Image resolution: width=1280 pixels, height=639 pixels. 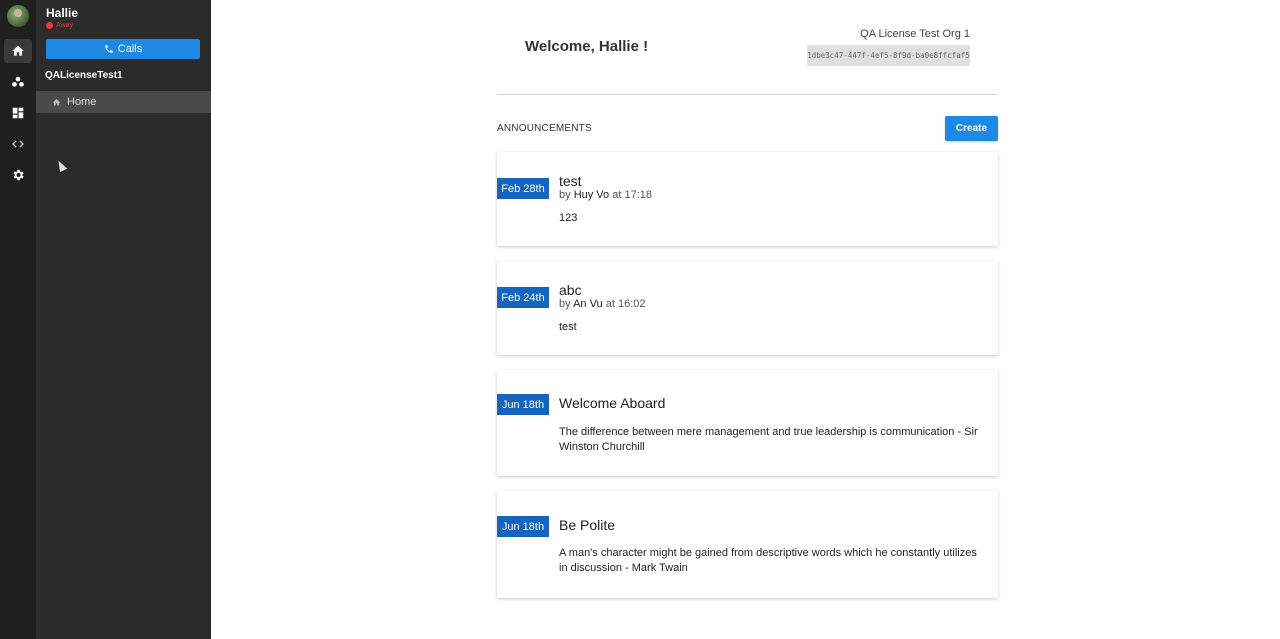 I want to click on code-icon, so click(x=18, y=144).